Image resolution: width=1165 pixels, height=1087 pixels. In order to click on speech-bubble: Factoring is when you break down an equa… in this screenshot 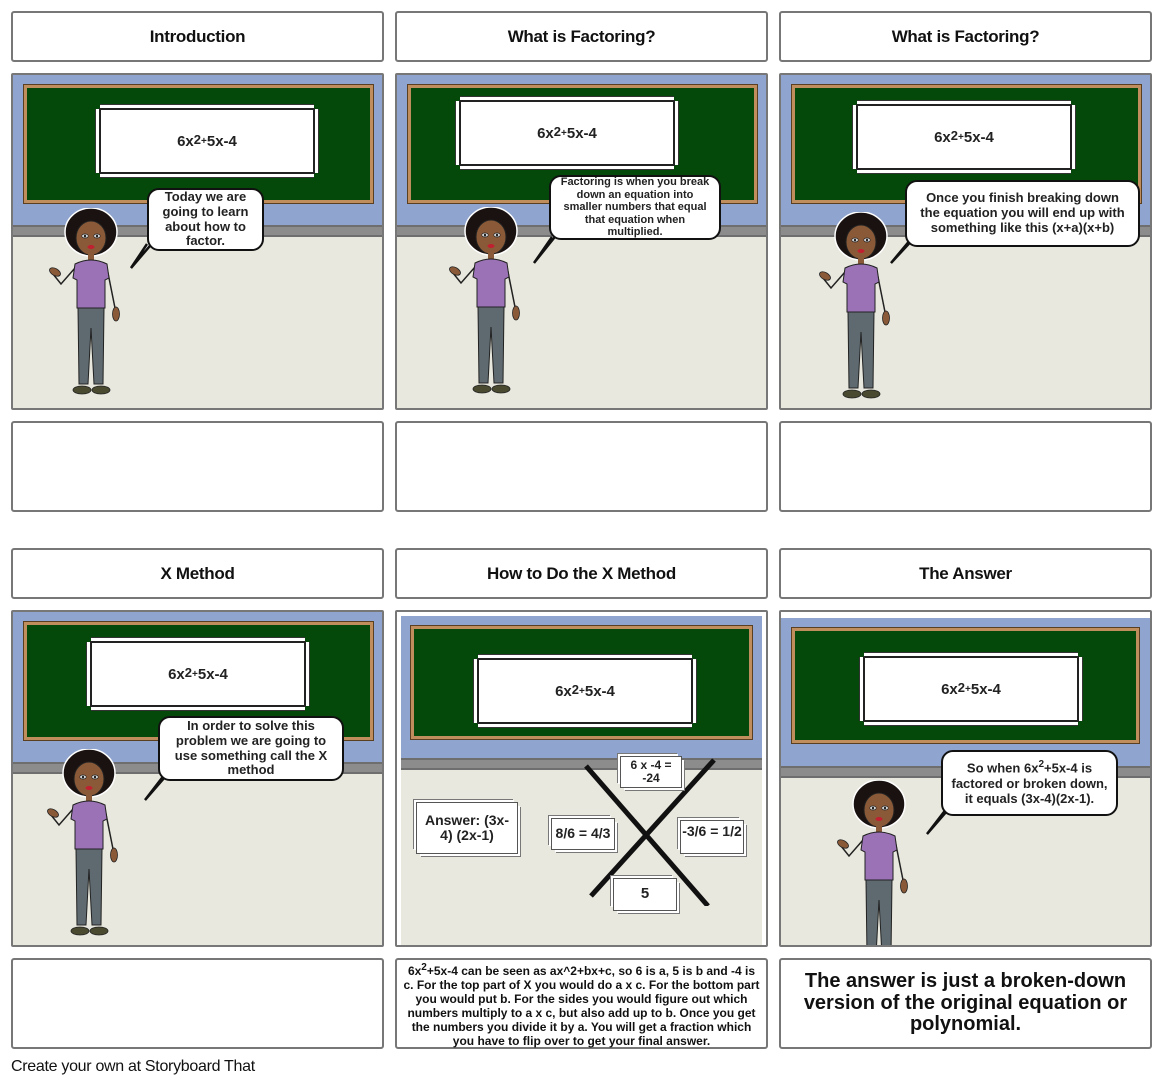, I will do `click(635, 207)`.